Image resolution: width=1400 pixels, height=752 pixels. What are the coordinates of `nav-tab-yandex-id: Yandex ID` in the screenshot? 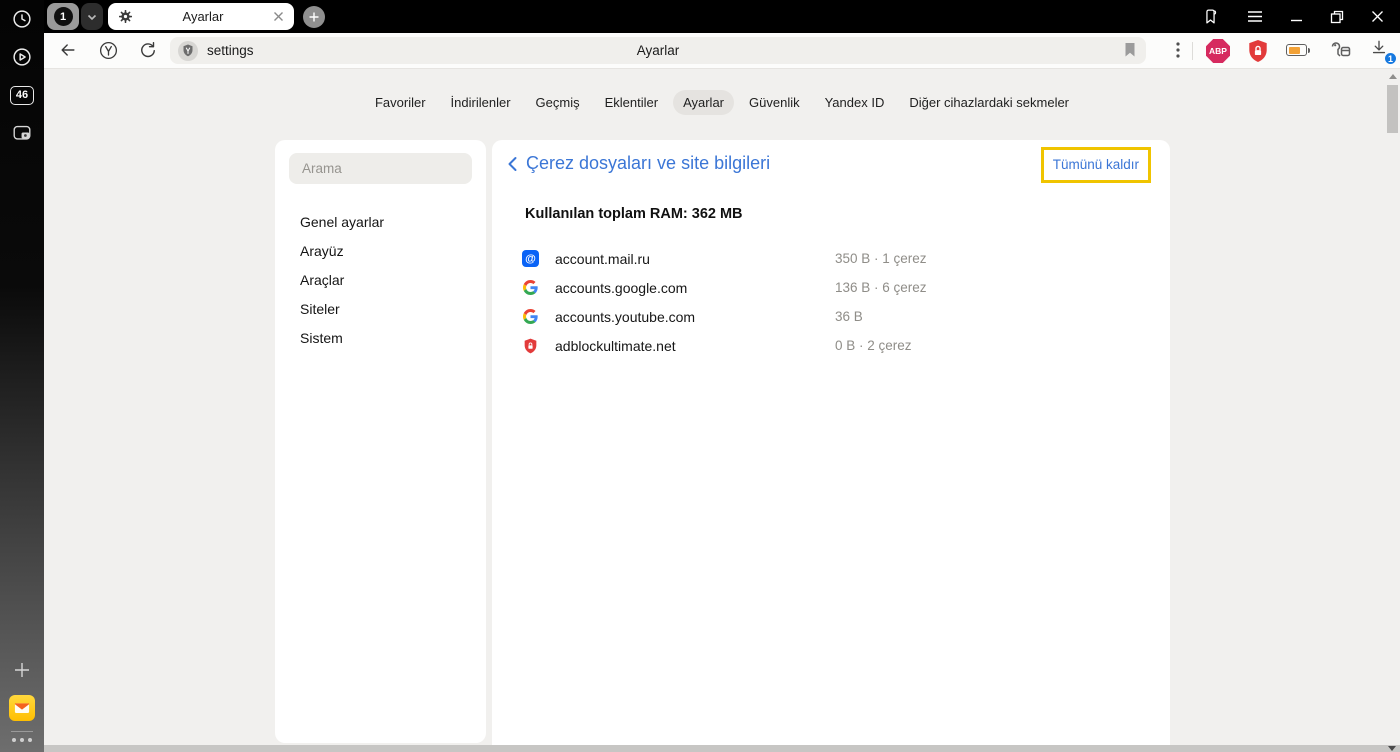 It's located at (855, 102).